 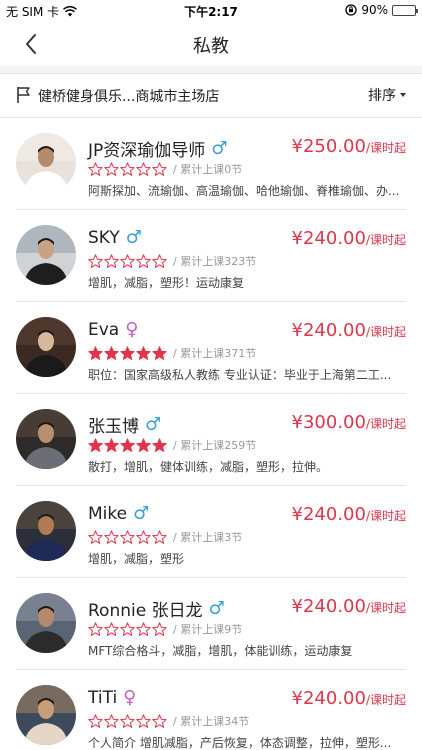 I want to click on rotation-lock-icon, so click(x=351, y=10).